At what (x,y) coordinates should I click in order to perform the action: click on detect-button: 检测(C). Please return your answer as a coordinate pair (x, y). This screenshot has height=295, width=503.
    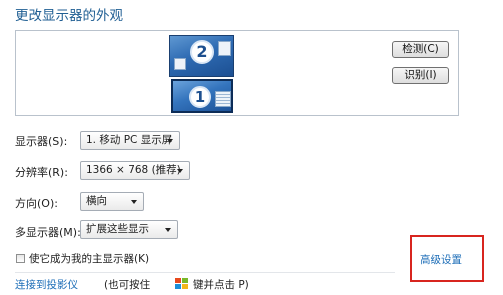
    Looking at the image, I should click on (420, 49).